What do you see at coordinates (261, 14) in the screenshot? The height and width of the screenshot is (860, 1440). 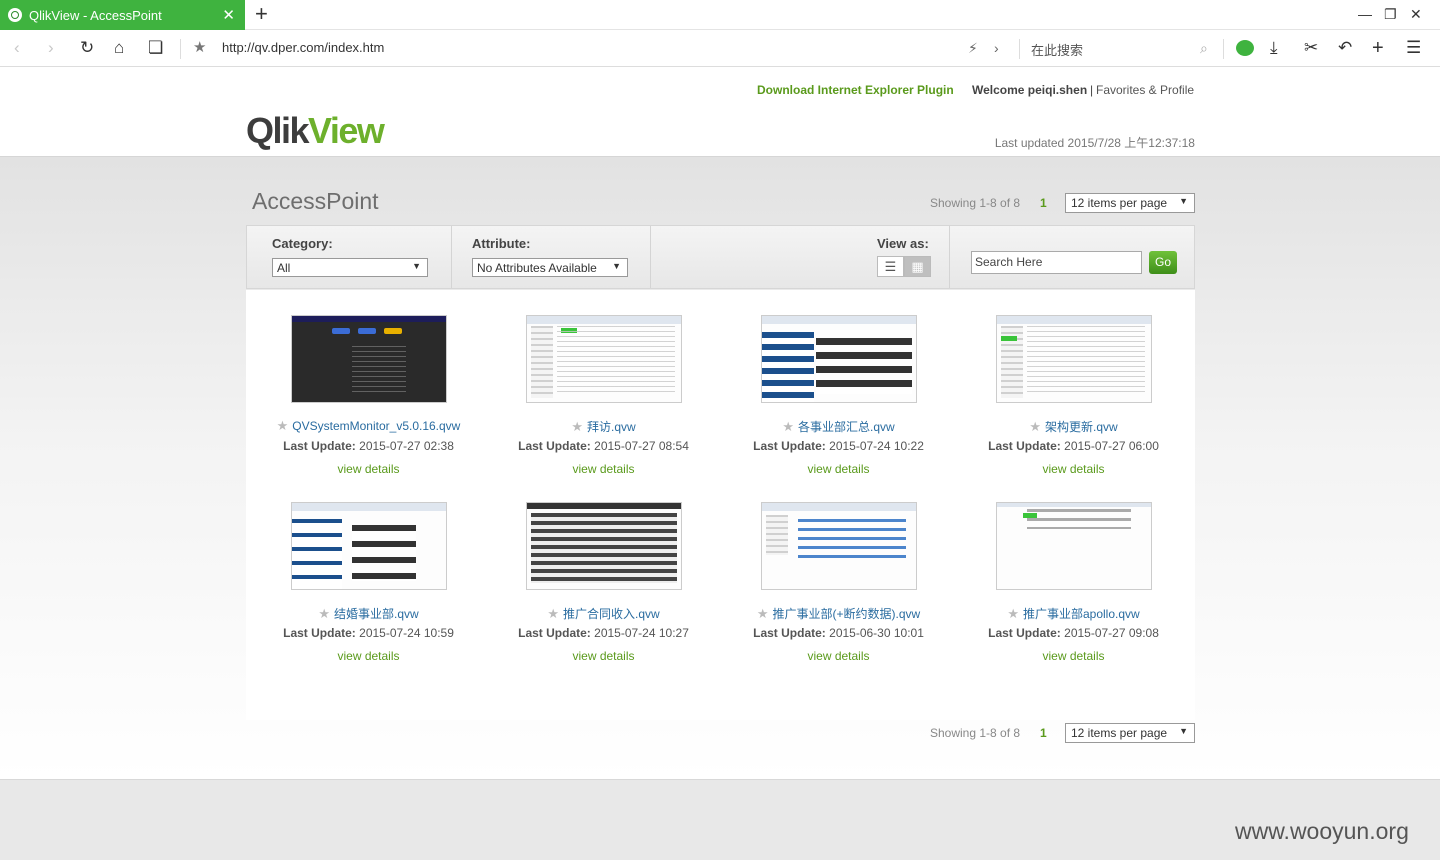 I see `new-tab-icon: +` at bounding box center [261, 14].